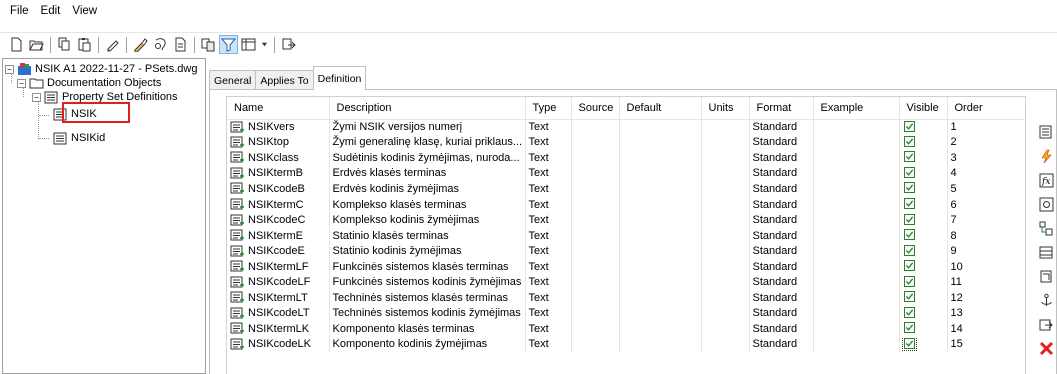 The width and height of the screenshot is (1057, 374). What do you see at coordinates (248, 44) in the screenshot?
I see `view-options-icon` at bounding box center [248, 44].